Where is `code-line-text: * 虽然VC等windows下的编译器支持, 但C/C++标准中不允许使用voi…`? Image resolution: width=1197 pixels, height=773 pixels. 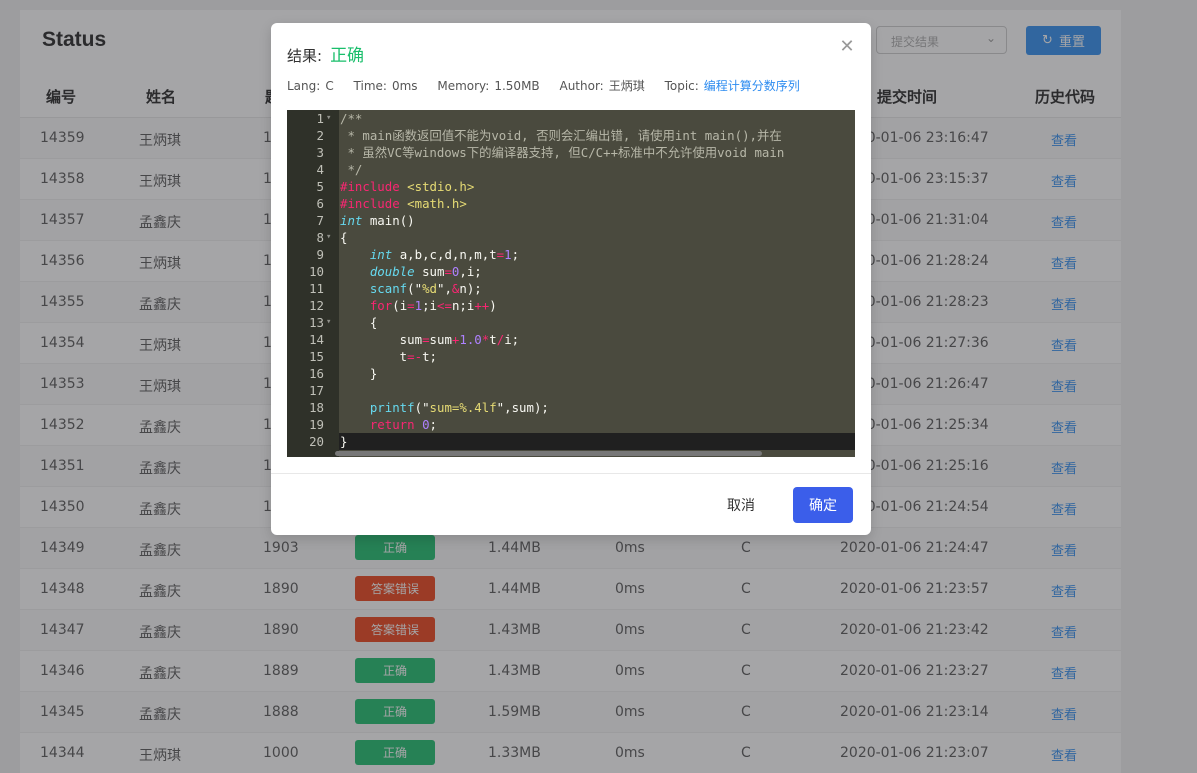
code-line-text: * 虽然VC等windows下的编译器支持, 但C/C++标准中不允许使用voi… is located at coordinates (562, 152).